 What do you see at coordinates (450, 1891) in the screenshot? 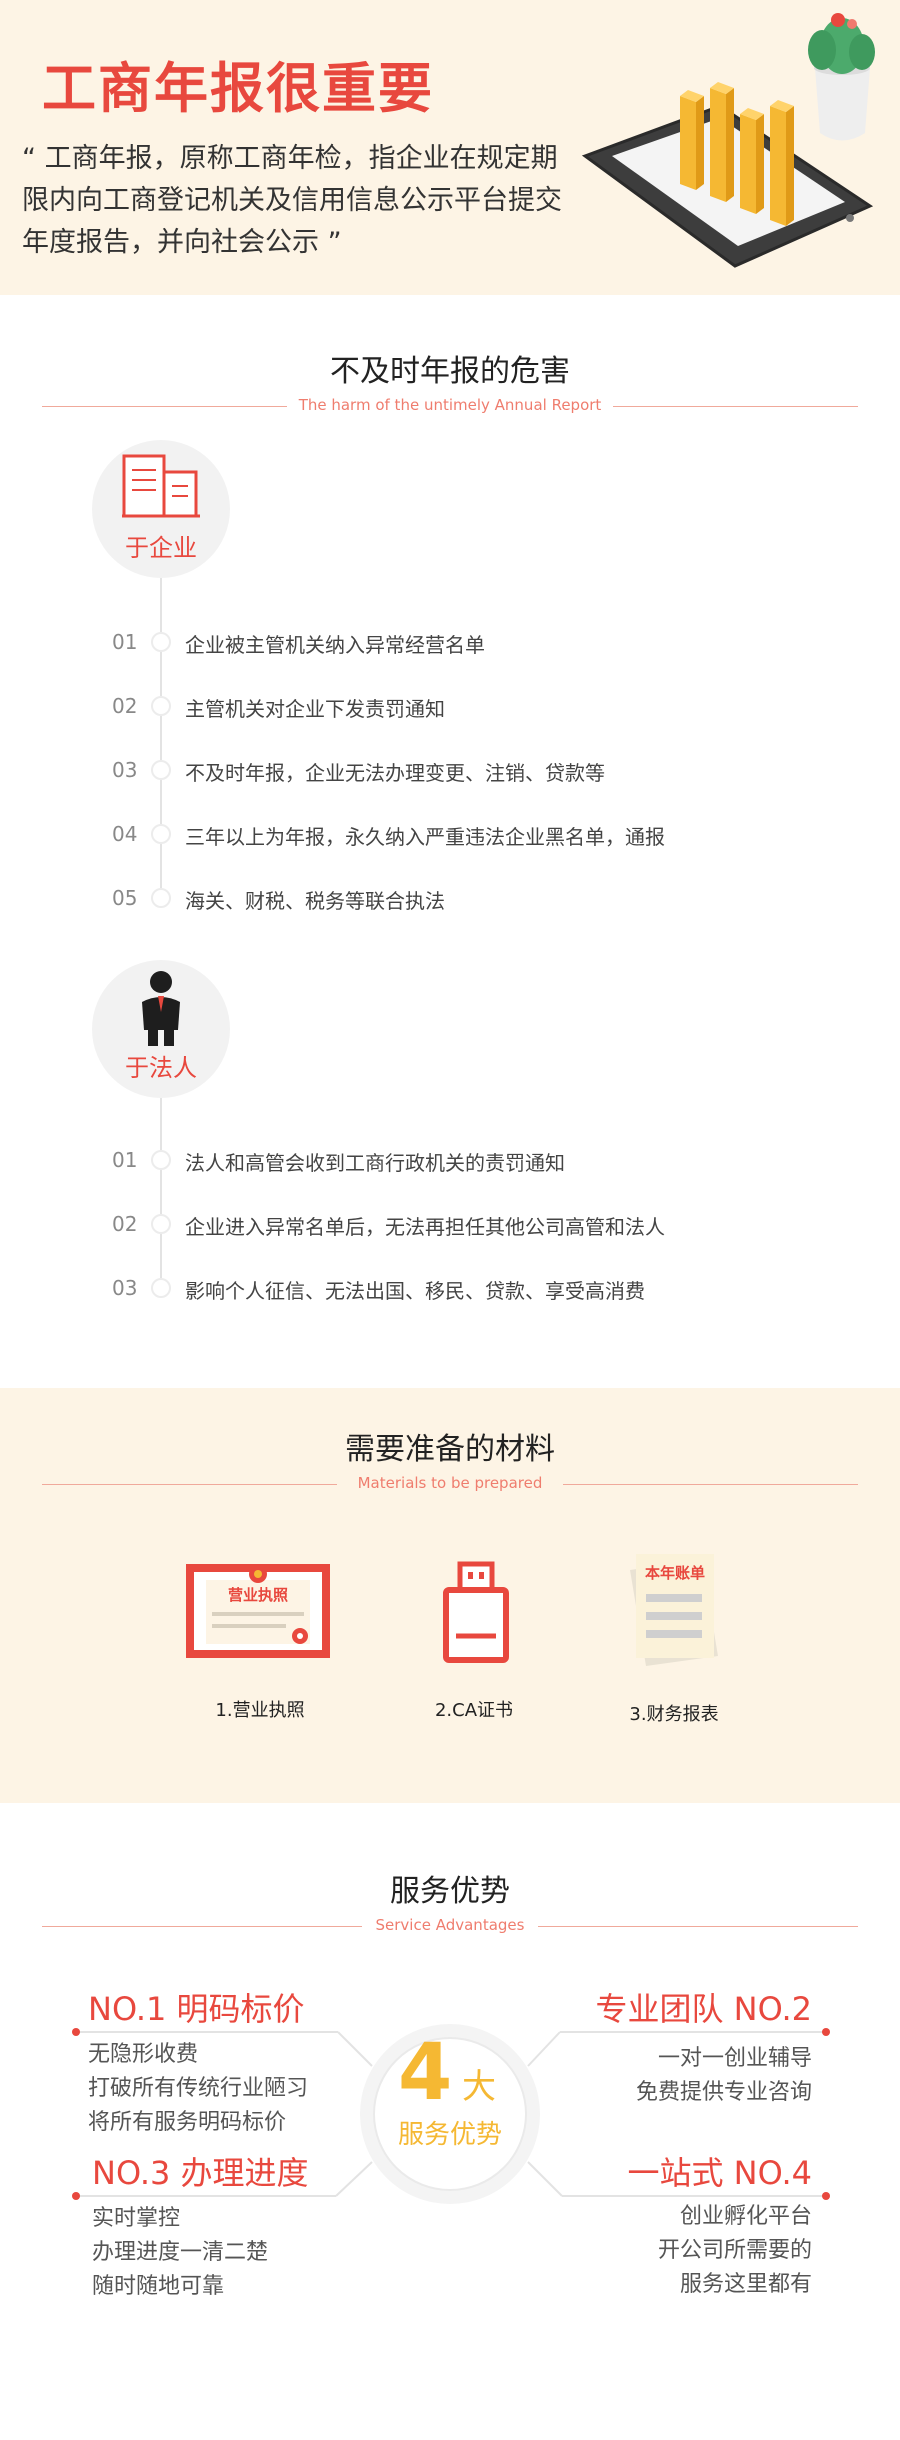
I see `advantages-section-title: 服务优势` at bounding box center [450, 1891].